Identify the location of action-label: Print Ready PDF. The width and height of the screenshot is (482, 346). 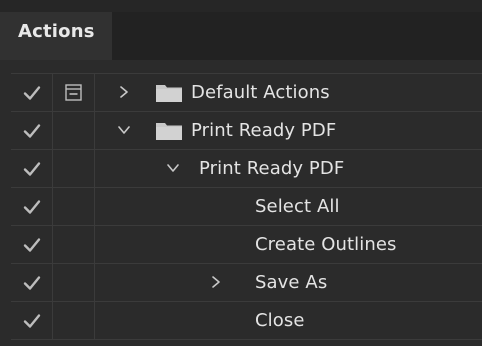
(272, 168).